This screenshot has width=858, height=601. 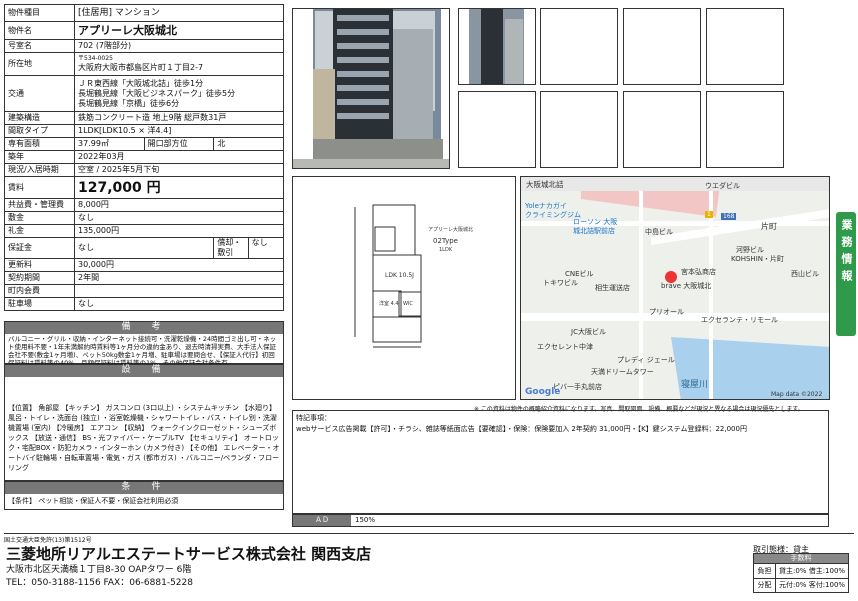 What do you see at coordinates (179, 218) in the screenshot?
I see `value-deposit: なし` at bounding box center [179, 218].